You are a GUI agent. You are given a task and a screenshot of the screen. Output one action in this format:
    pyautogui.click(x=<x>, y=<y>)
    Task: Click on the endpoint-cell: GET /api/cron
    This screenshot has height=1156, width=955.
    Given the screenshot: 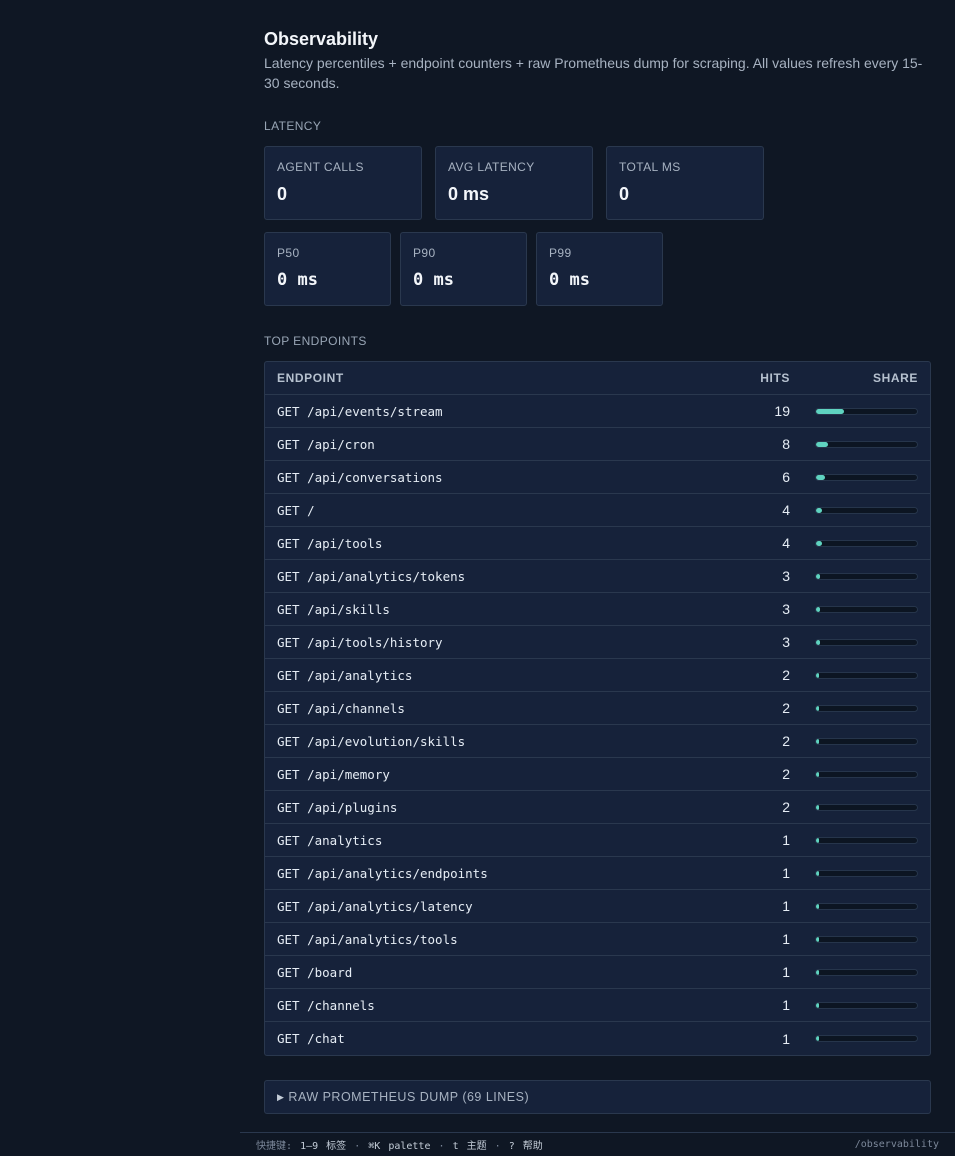 What is the action you would take?
    pyautogui.click(x=326, y=444)
    